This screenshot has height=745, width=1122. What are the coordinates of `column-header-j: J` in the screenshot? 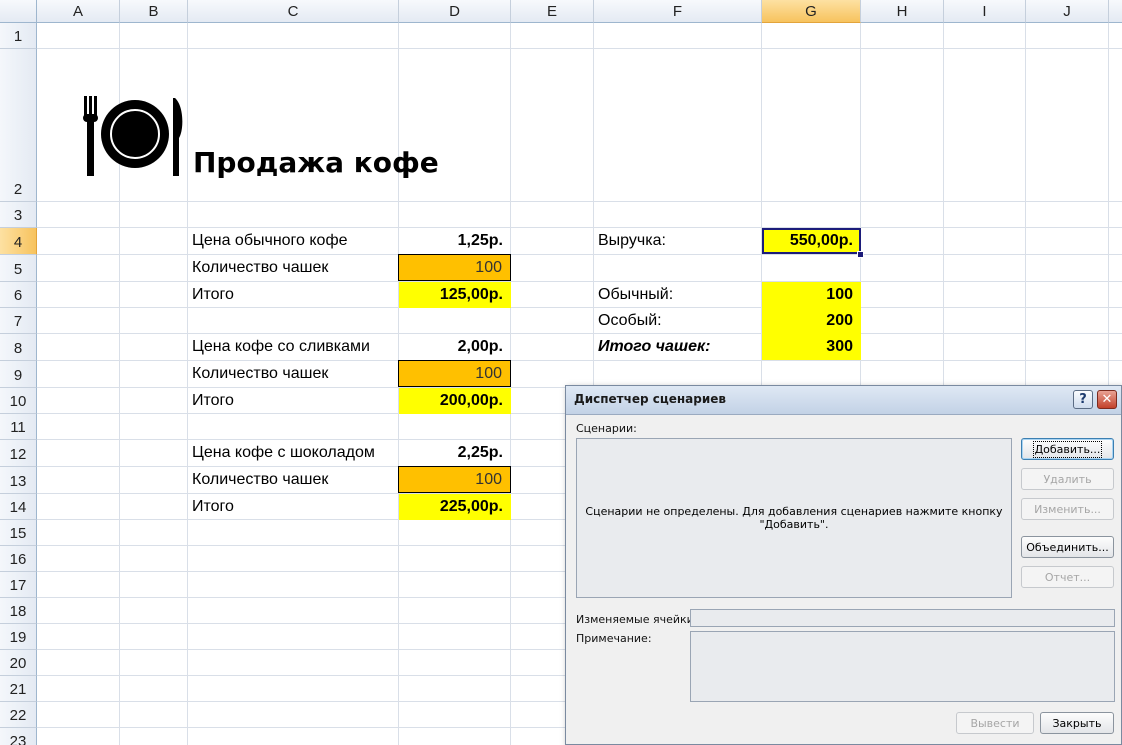 It's located at (1067, 11).